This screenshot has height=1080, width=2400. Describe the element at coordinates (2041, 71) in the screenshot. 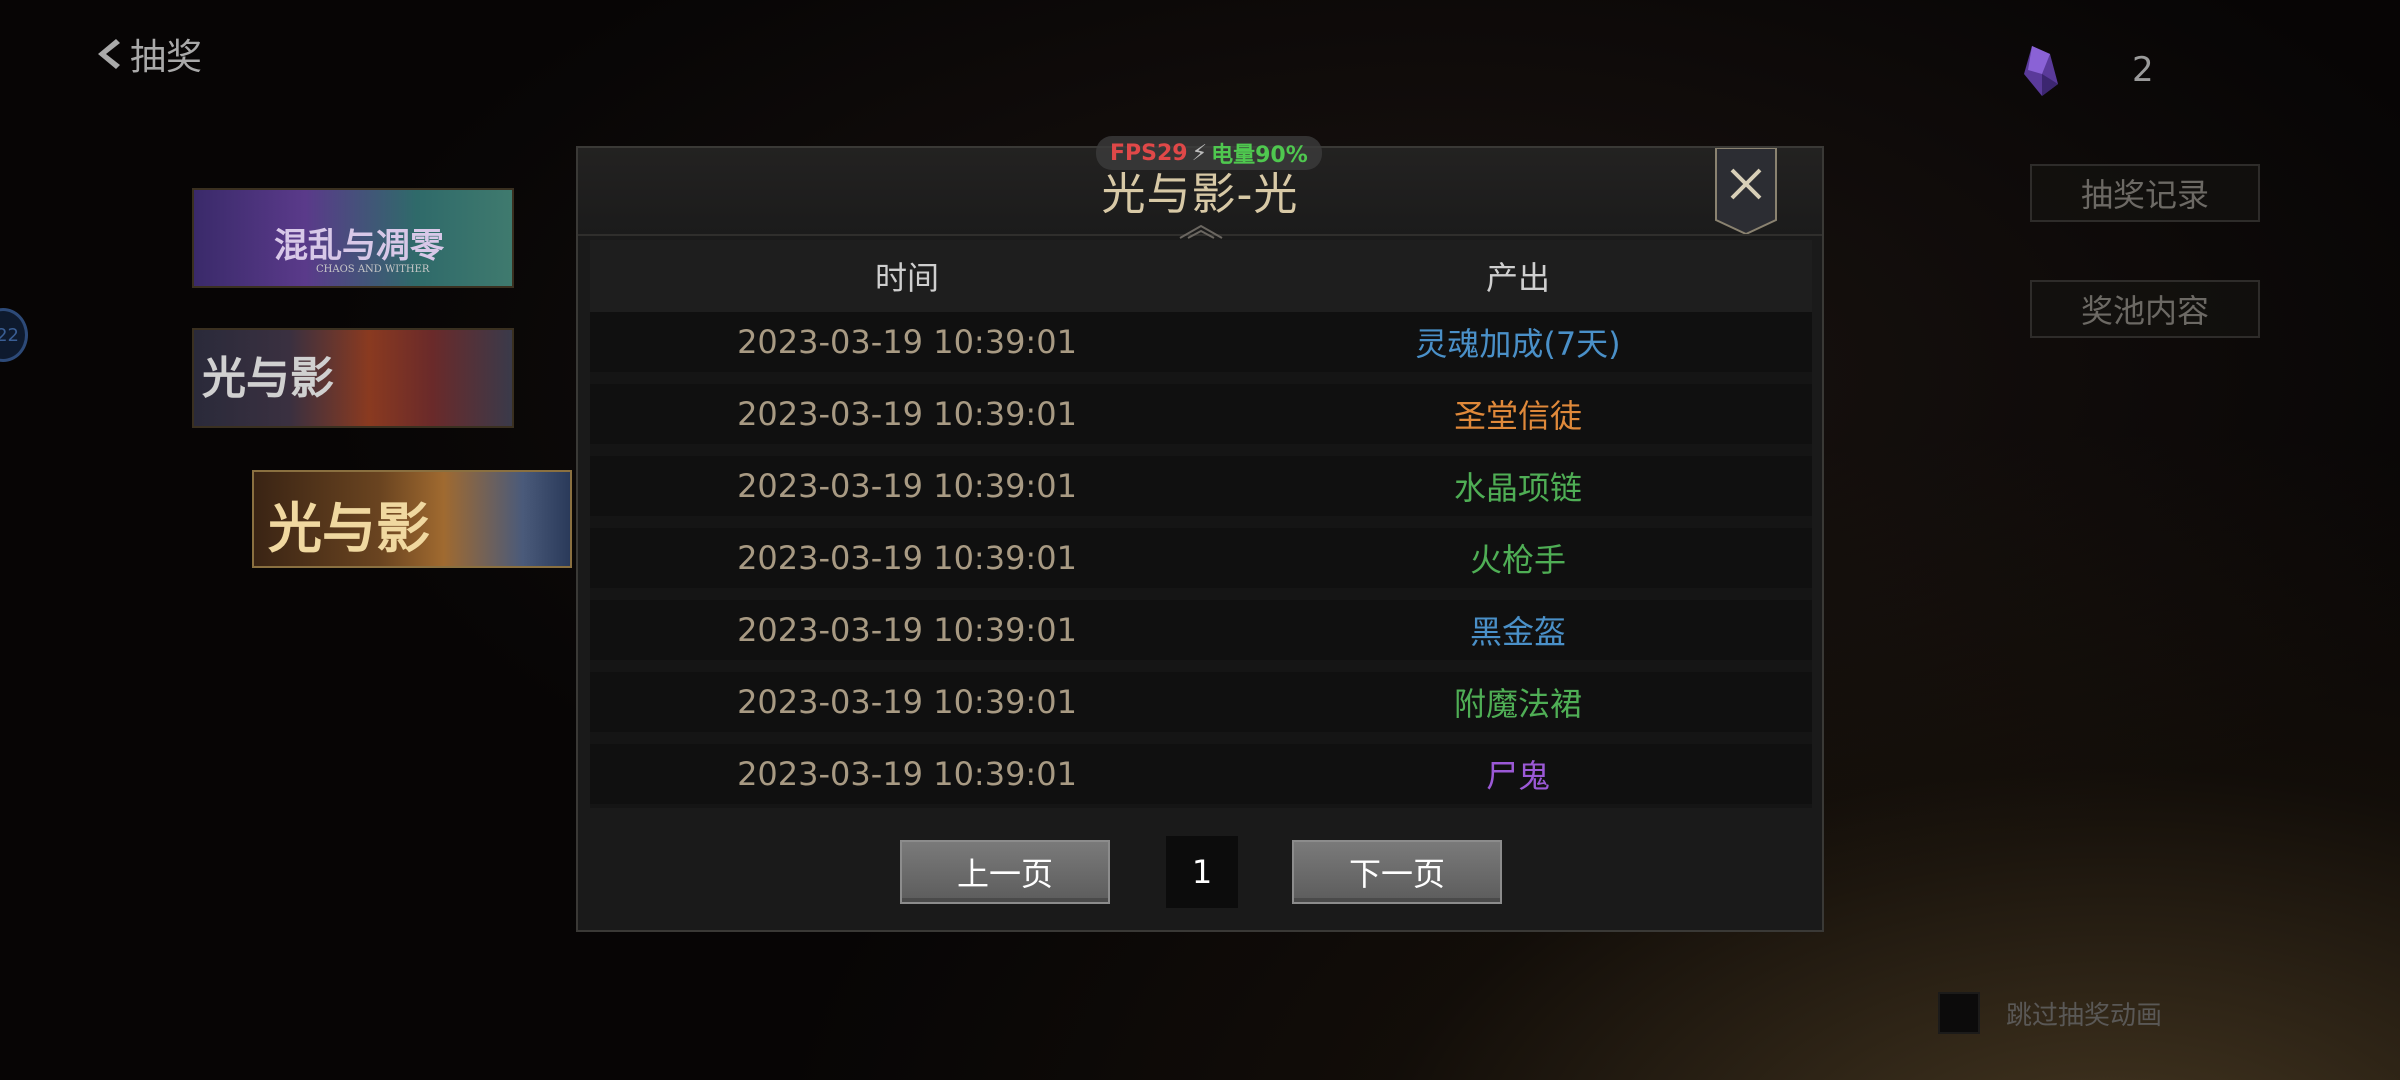

I see `purple-crystal-icon` at that location.